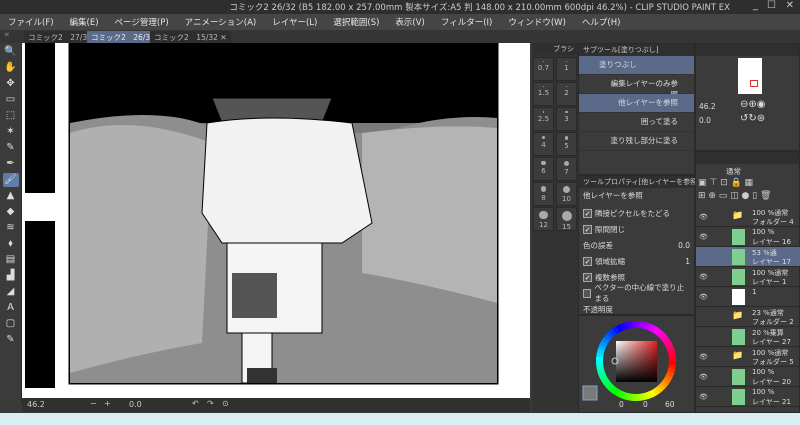 The image size is (800, 425). What do you see at coordinates (684, 245) in the screenshot?
I see `property-value: 0.0` at bounding box center [684, 245].